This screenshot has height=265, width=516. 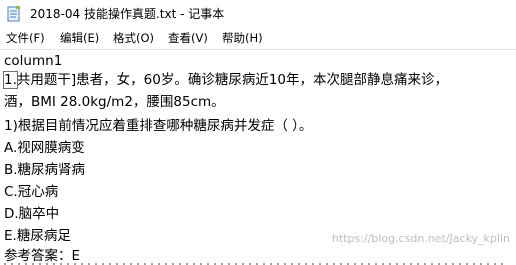 I want to click on text-line-4: 1)根据目前情况应着重排查哪种糖尿病并发症（ ）。, so click(x=158, y=126).